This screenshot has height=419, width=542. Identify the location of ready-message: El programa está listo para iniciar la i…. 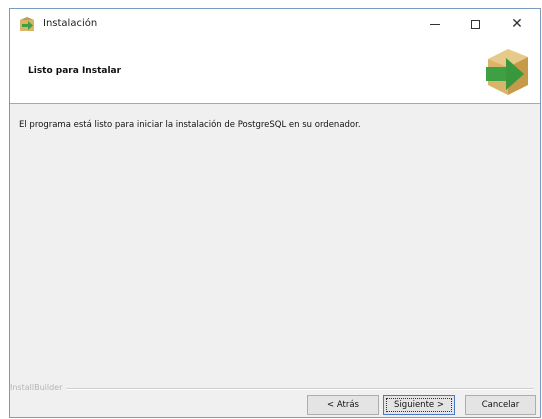
(190, 125).